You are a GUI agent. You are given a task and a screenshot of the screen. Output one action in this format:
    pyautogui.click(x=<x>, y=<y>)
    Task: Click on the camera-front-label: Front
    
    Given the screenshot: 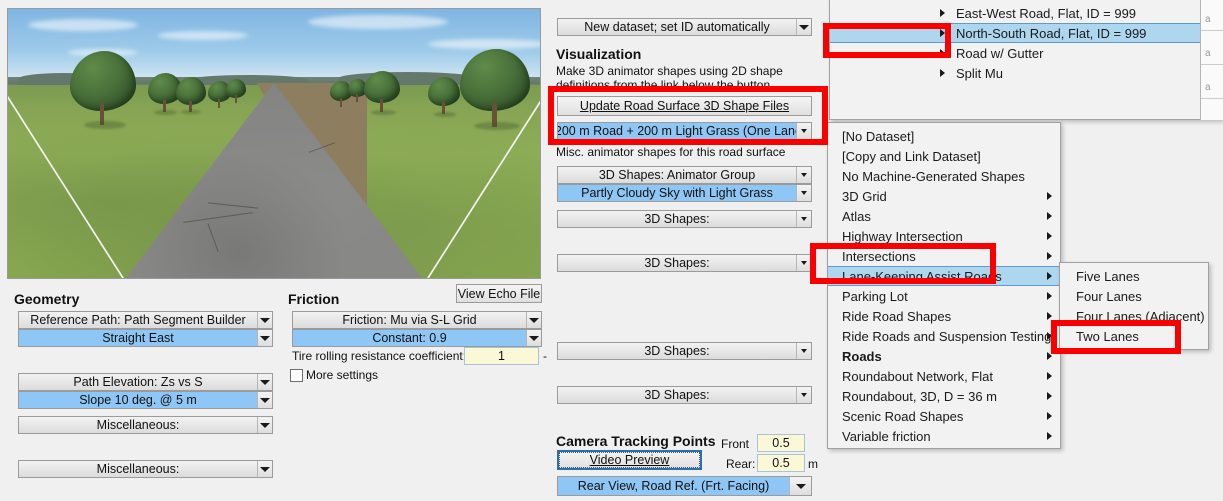 What is the action you would take?
    pyautogui.click(x=735, y=444)
    